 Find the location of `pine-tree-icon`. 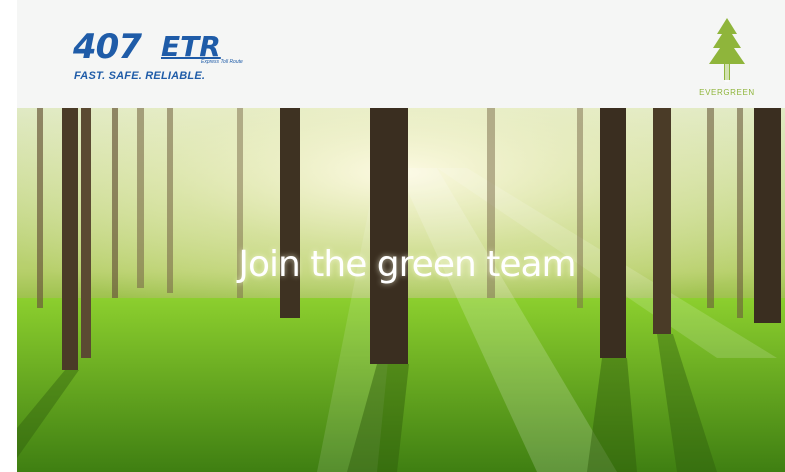

pine-tree-icon is located at coordinates (727, 50).